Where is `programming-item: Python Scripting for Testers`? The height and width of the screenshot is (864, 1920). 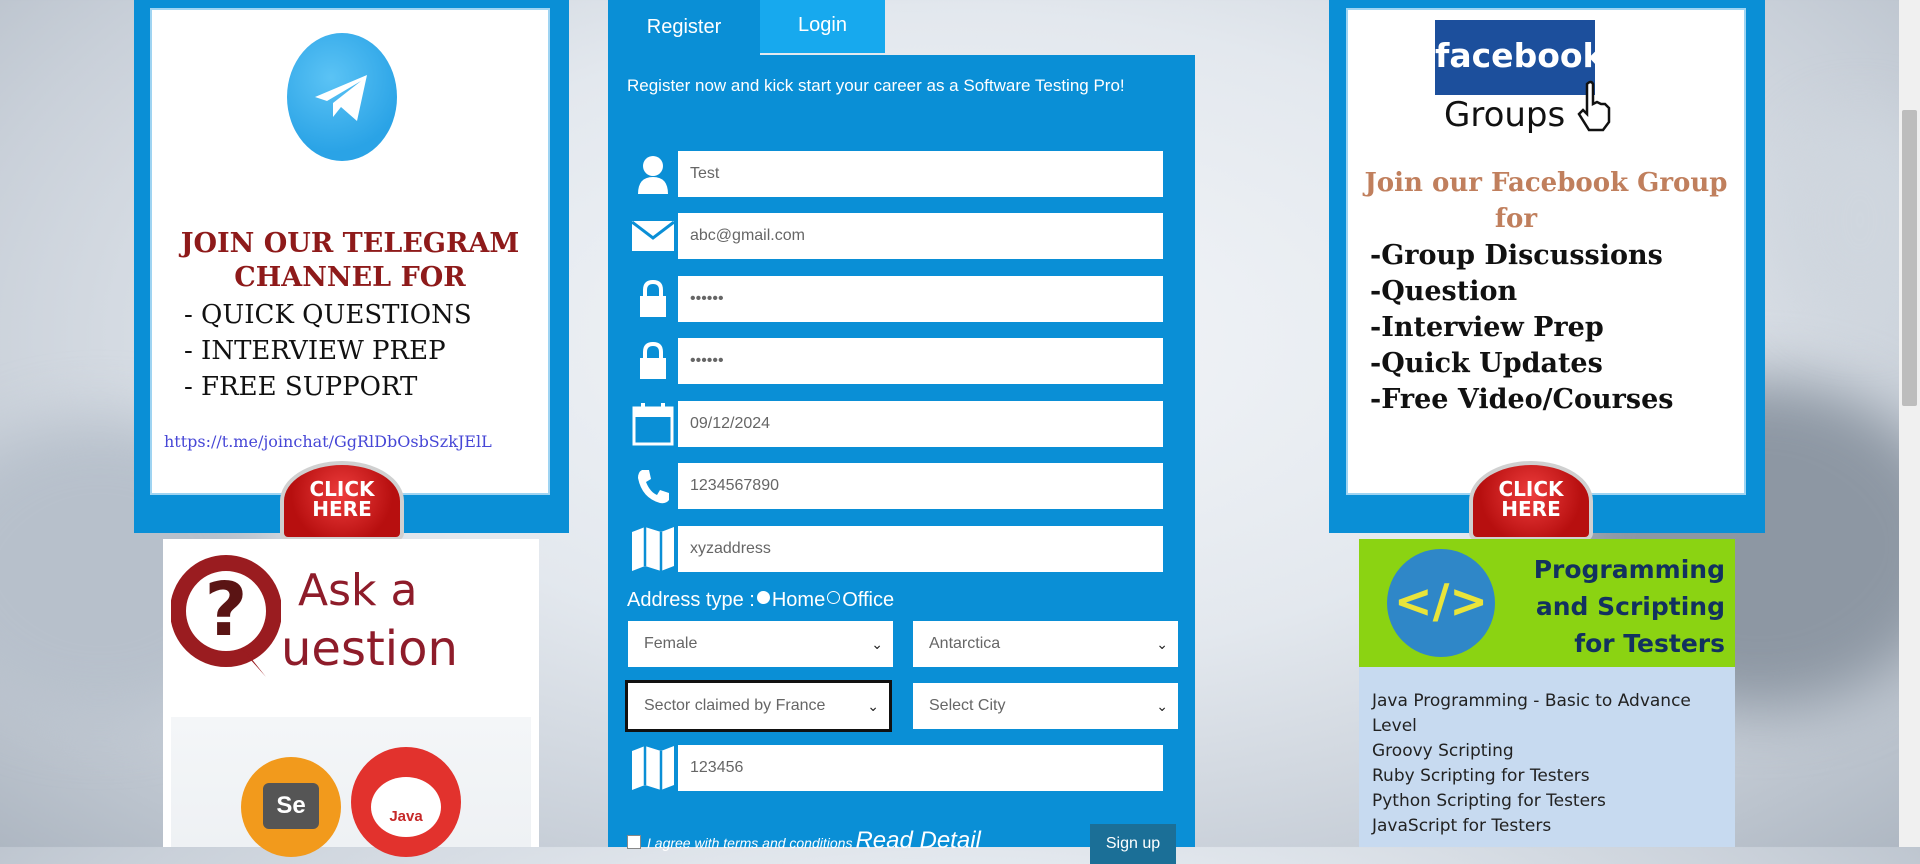
programming-item: Python Scripting for Testers is located at coordinates (1553, 801).